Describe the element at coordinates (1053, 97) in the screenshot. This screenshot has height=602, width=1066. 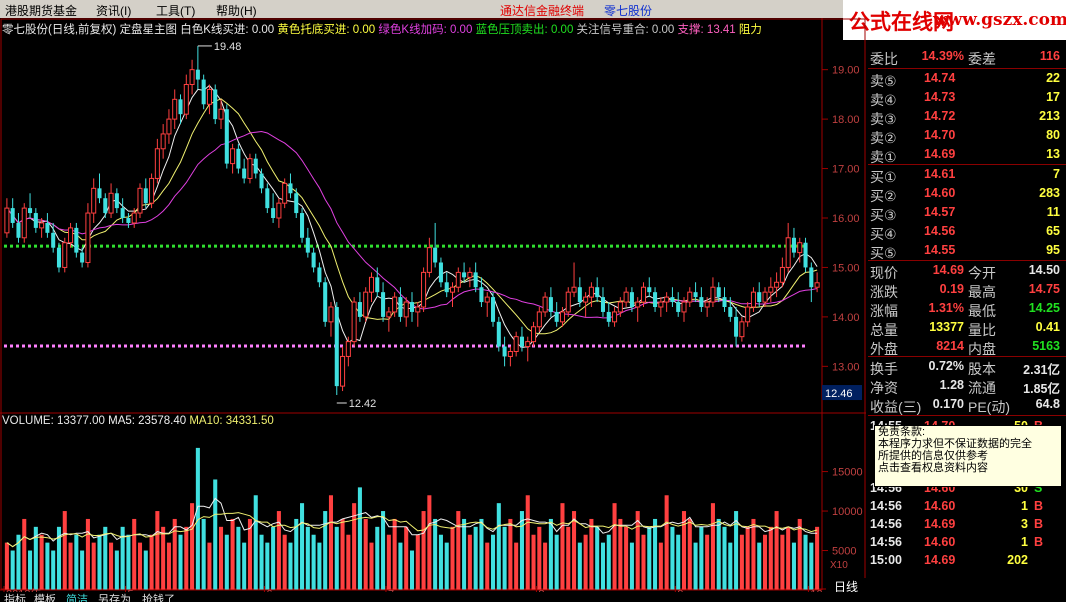
I see `ask-volume: 17` at that location.